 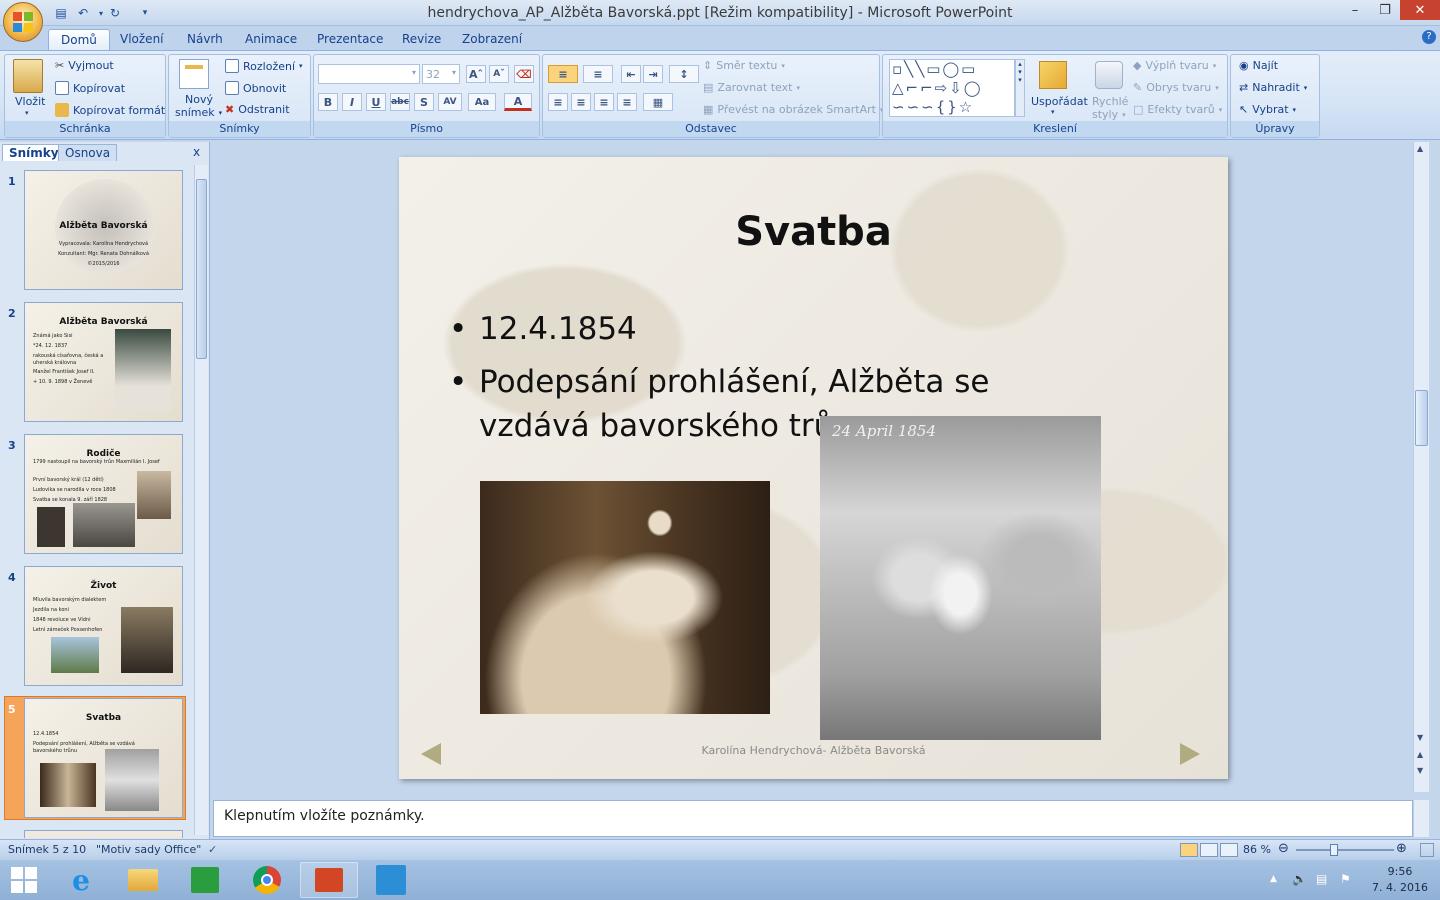 What do you see at coordinates (369, 74) in the screenshot?
I see `font-name-combo: ▾` at bounding box center [369, 74].